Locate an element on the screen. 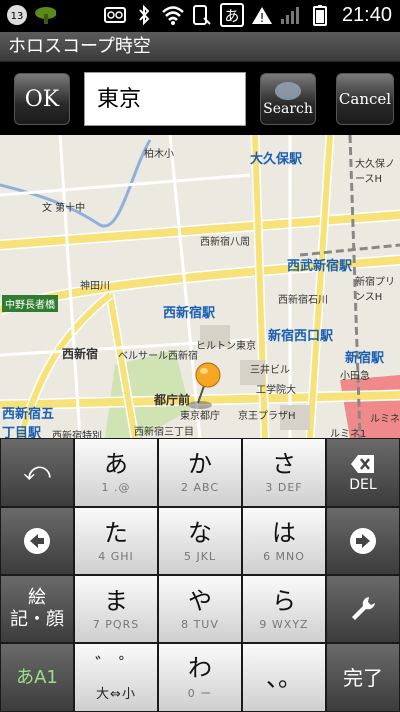 The width and height of the screenshot is (400, 712). map-label: 西新宿三丁目 is located at coordinates (164, 432).